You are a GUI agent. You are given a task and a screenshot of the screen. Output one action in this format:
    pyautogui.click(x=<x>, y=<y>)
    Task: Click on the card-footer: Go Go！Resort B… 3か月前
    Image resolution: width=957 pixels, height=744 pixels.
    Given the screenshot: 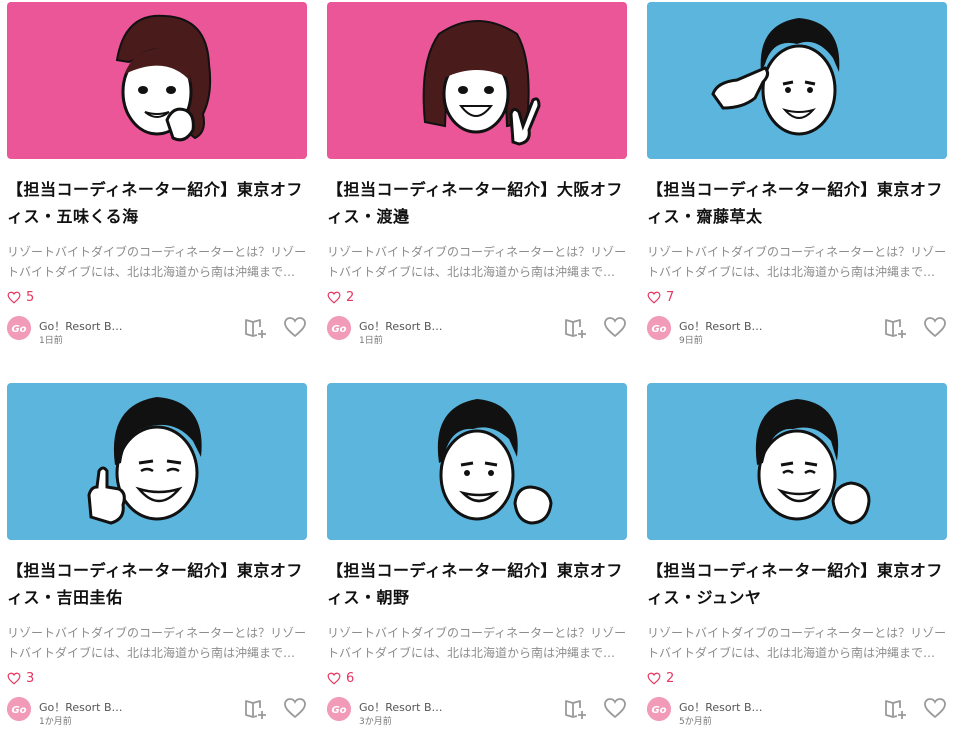 What is the action you would take?
    pyautogui.click(x=478, y=710)
    